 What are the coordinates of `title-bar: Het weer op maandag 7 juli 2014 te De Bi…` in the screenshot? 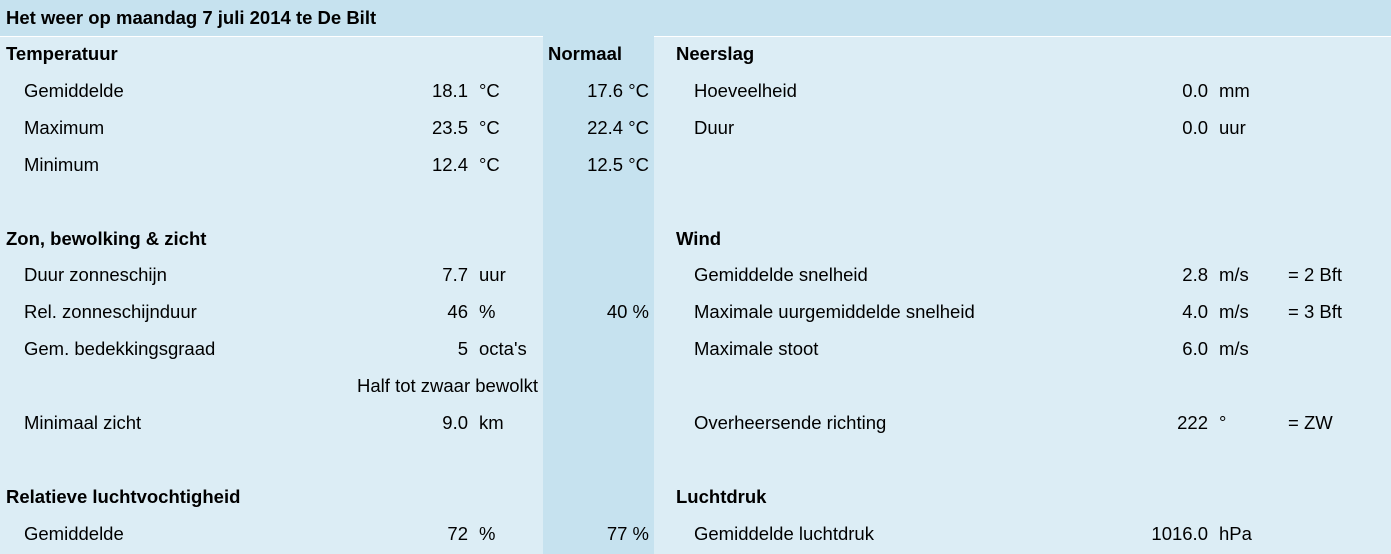 It's located at (695, 18).